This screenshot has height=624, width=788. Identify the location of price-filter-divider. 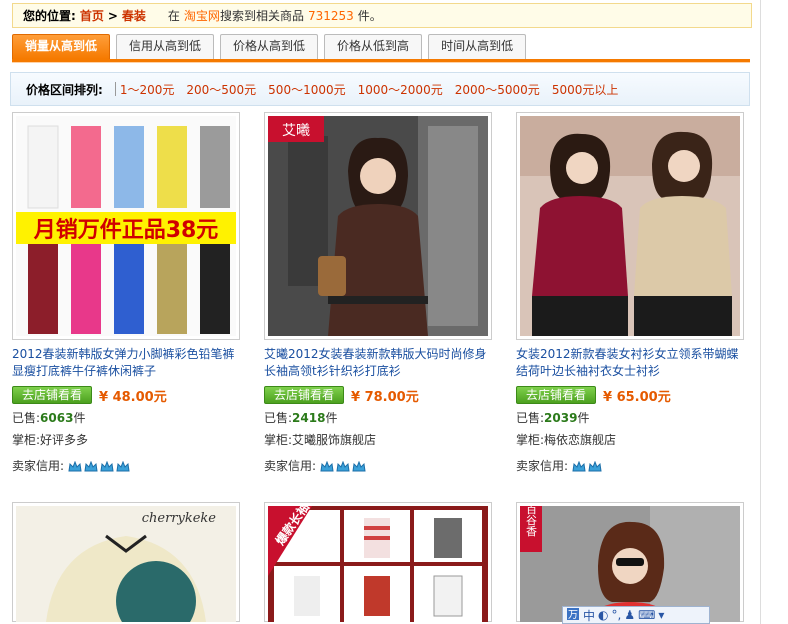
(115, 89).